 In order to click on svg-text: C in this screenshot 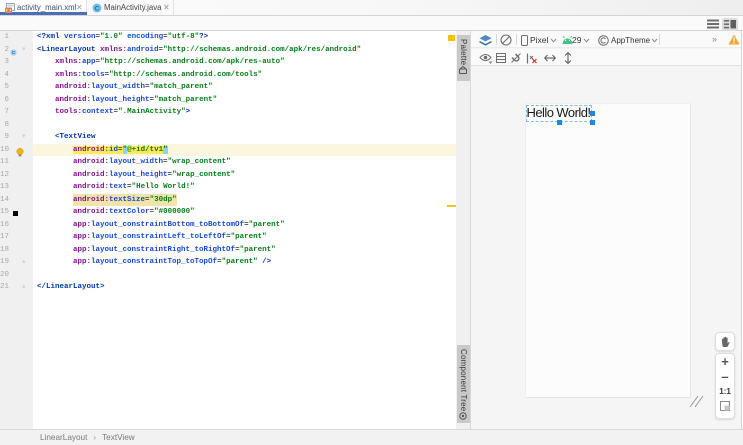, I will do `click(97, 8)`.